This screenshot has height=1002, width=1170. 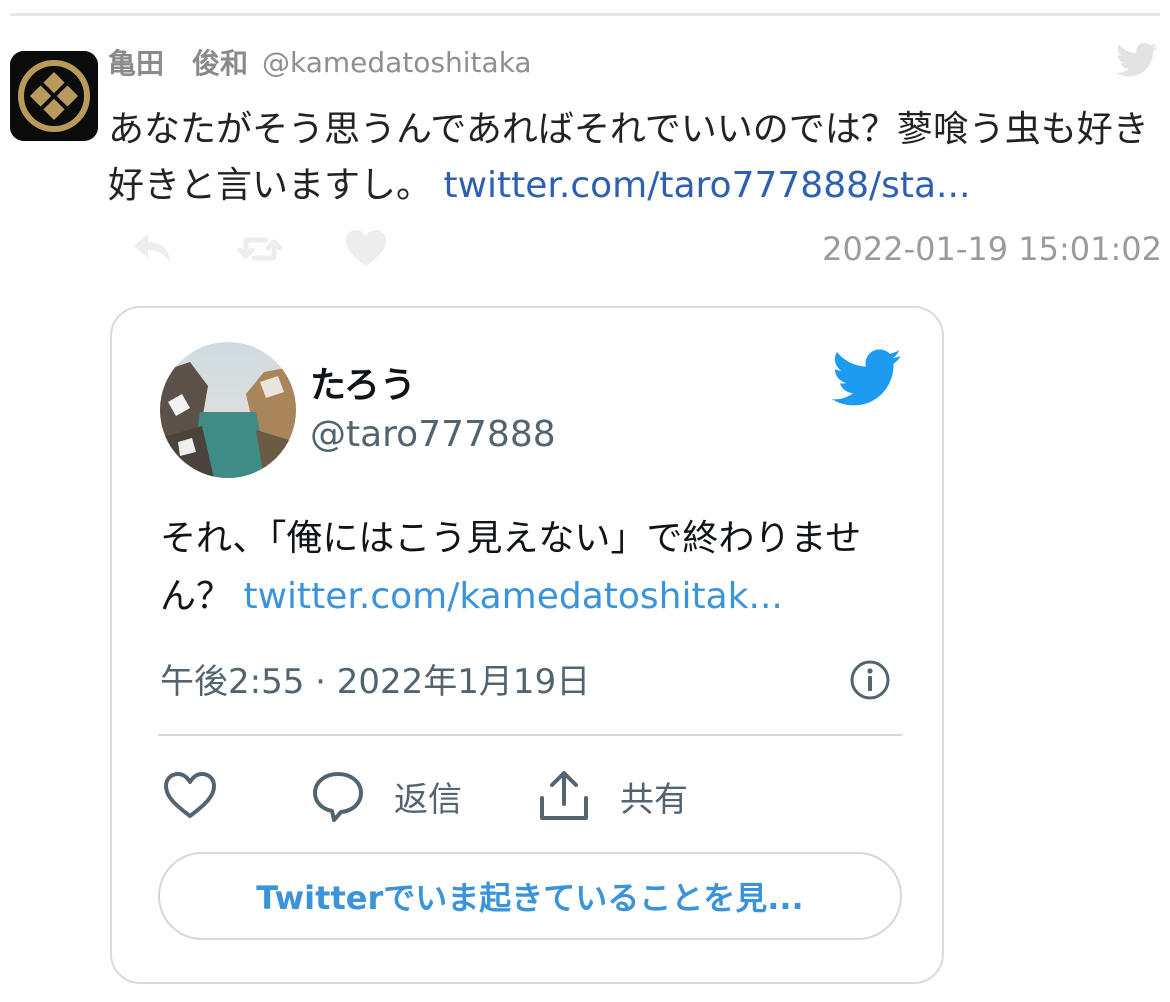 What do you see at coordinates (54, 96) in the screenshot?
I see `family-crest-avatar` at bounding box center [54, 96].